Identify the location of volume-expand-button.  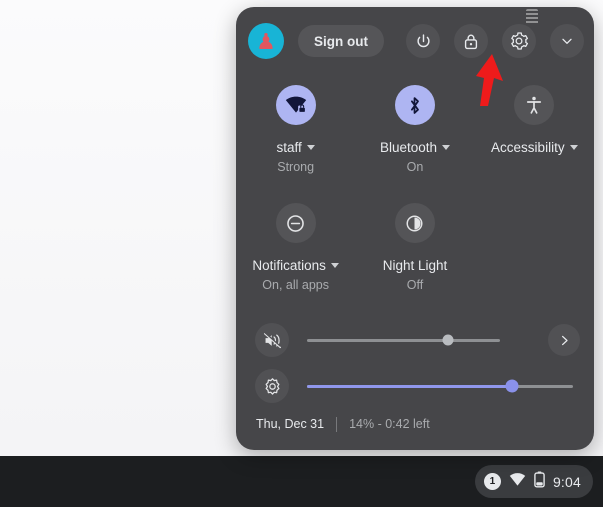
(564, 340).